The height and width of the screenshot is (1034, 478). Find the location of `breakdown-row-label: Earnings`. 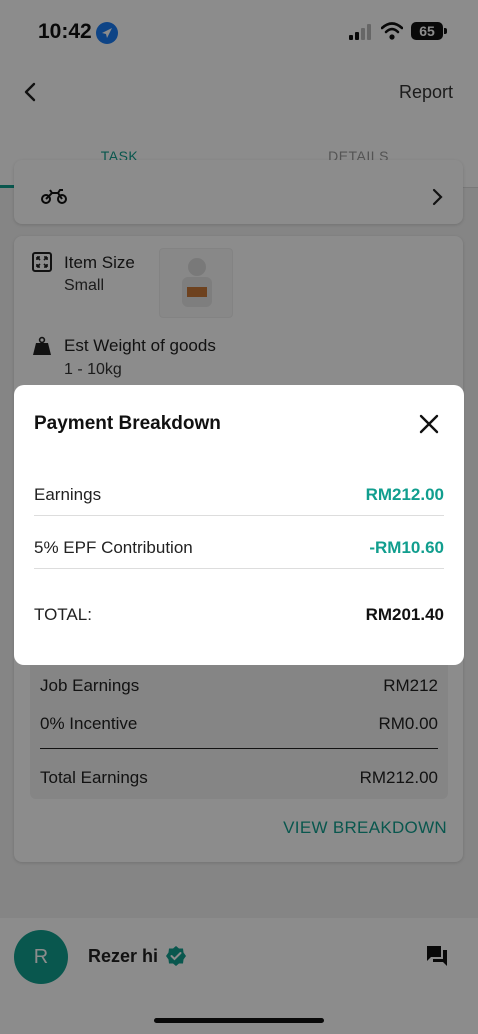

breakdown-row-label: Earnings is located at coordinates (68, 494).